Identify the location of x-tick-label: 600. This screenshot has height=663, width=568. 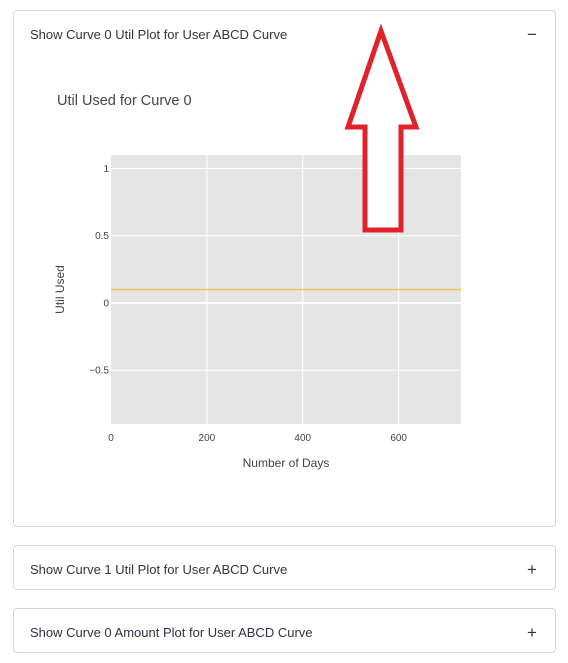
(398, 438).